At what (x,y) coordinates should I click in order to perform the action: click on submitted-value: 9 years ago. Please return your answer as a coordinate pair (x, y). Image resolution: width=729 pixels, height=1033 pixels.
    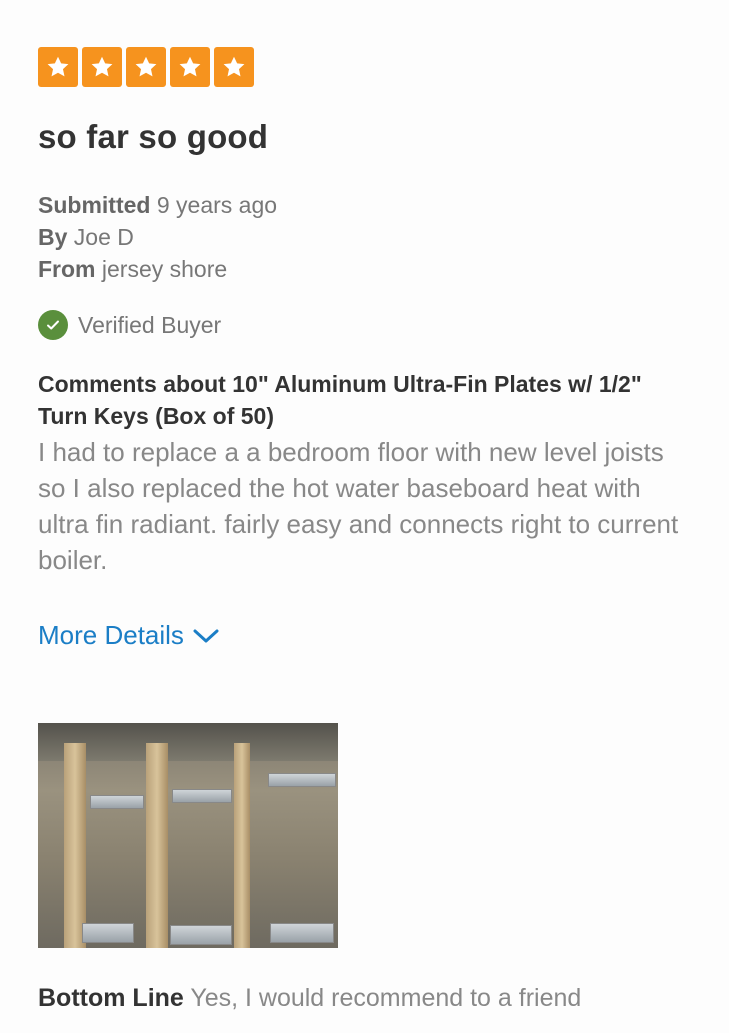
    Looking at the image, I should click on (217, 205).